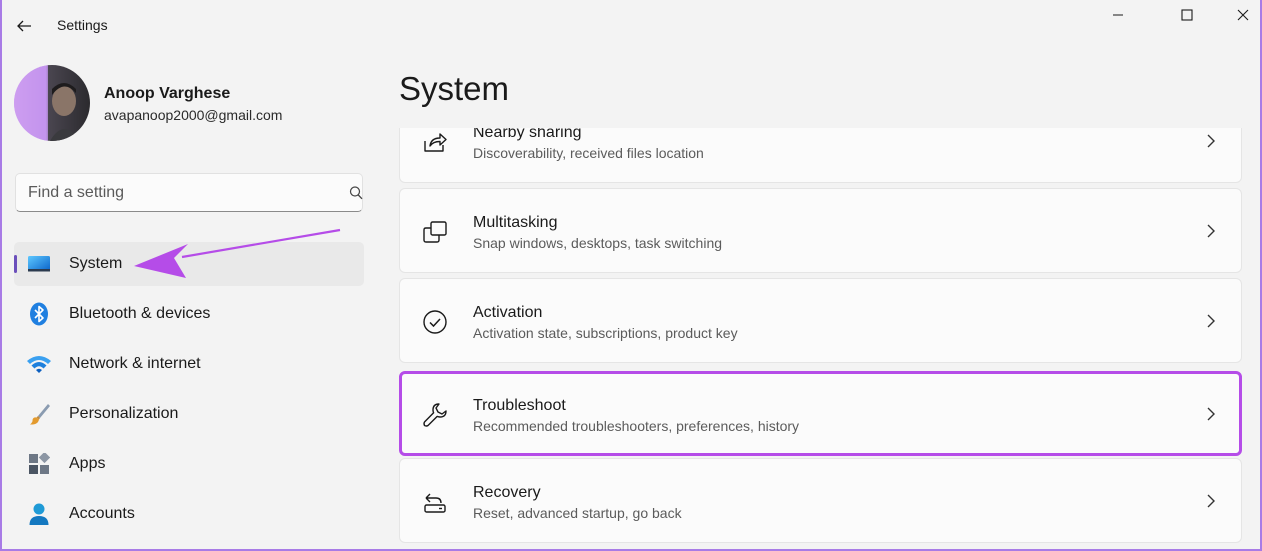 The width and height of the screenshot is (1262, 551). What do you see at coordinates (167, 93) in the screenshot?
I see `user-name: Anoop Varghese` at bounding box center [167, 93].